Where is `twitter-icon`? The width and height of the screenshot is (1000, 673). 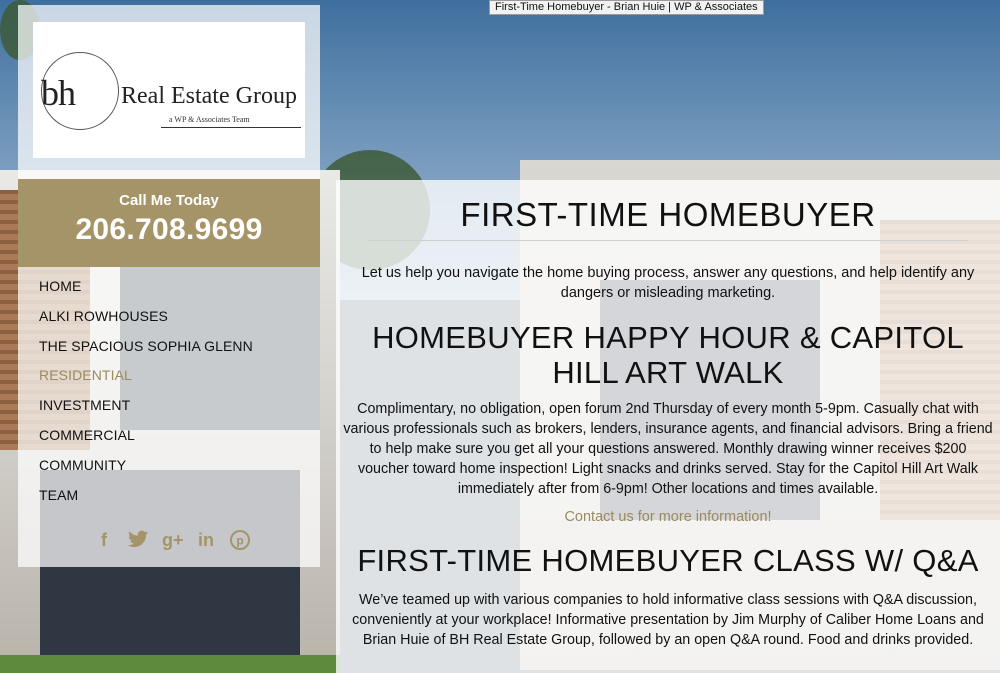
twitter-icon is located at coordinates (138, 540).